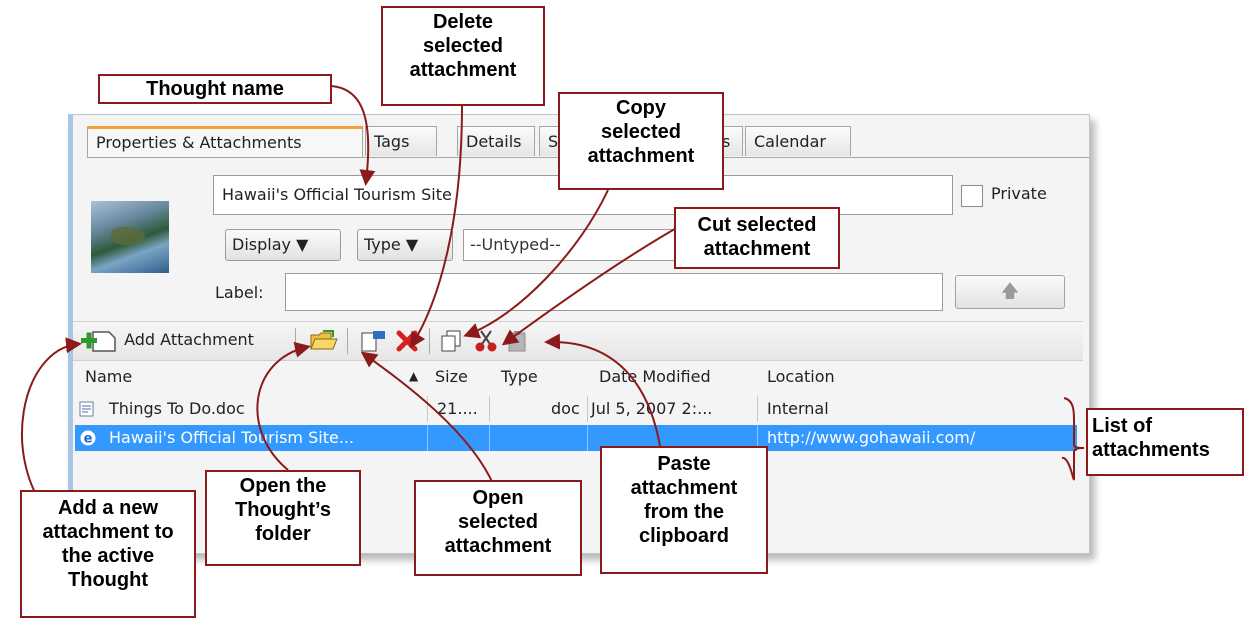 This screenshot has height=618, width=1247. What do you see at coordinates (641, 141) in the screenshot?
I see `callout-copy-selected-attachment: Copy selected attachment` at bounding box center [641, 141].